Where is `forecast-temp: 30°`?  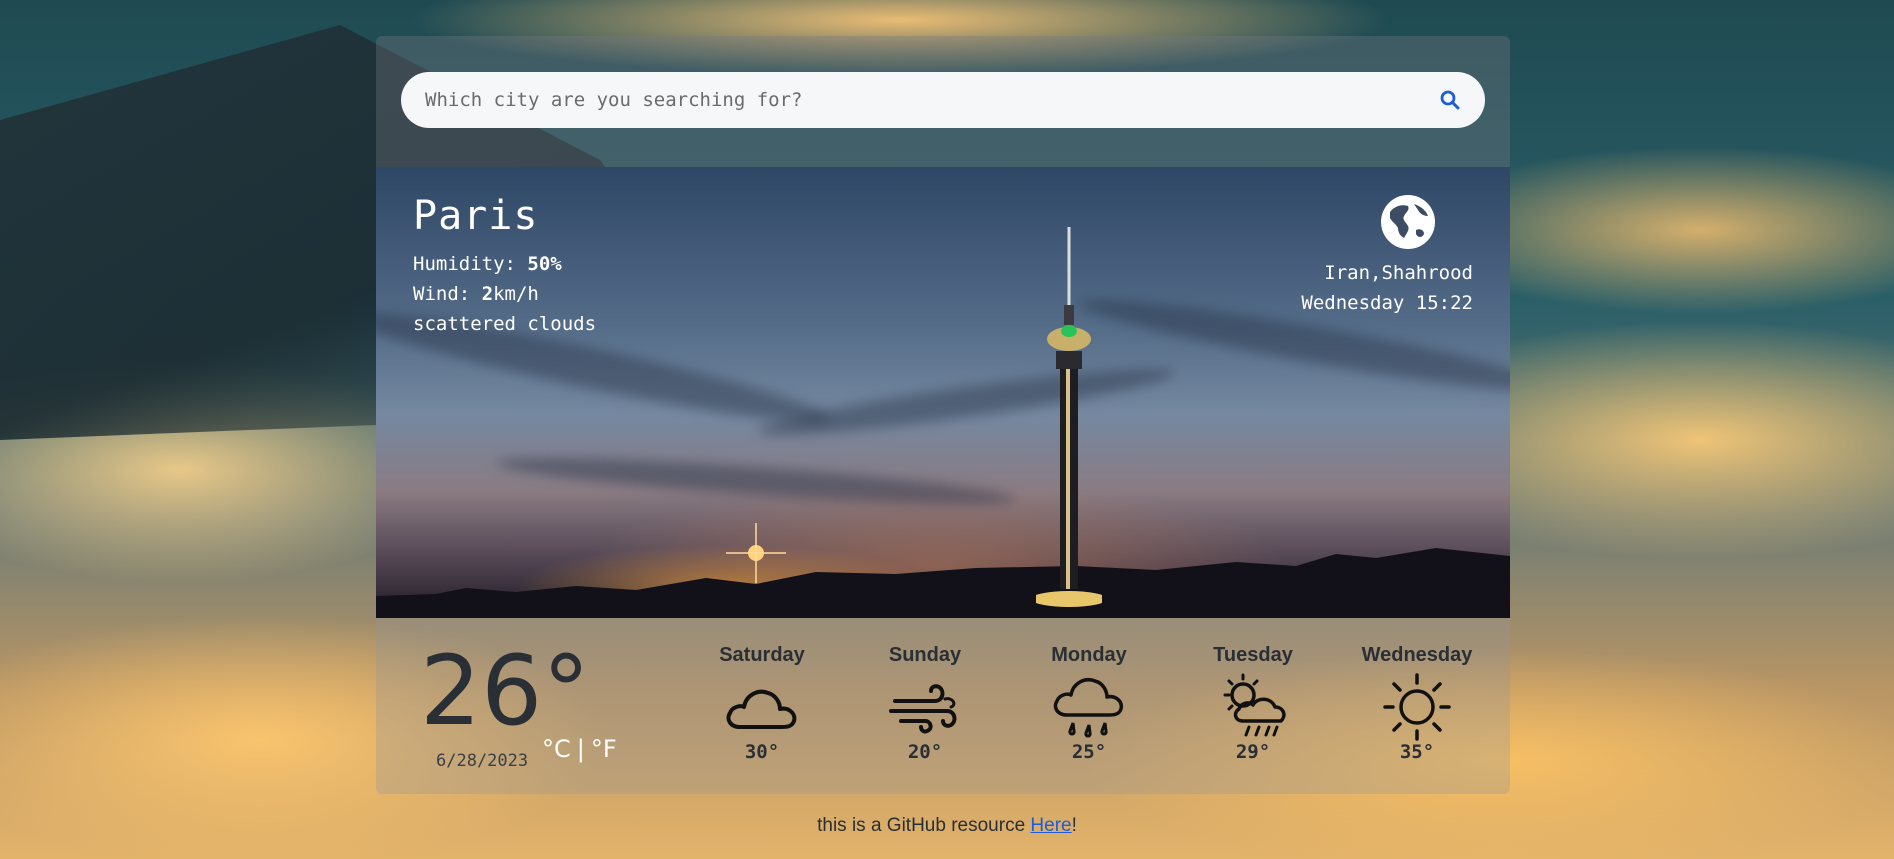 forecast-temp: 30° is located at coordinates (762, 752).